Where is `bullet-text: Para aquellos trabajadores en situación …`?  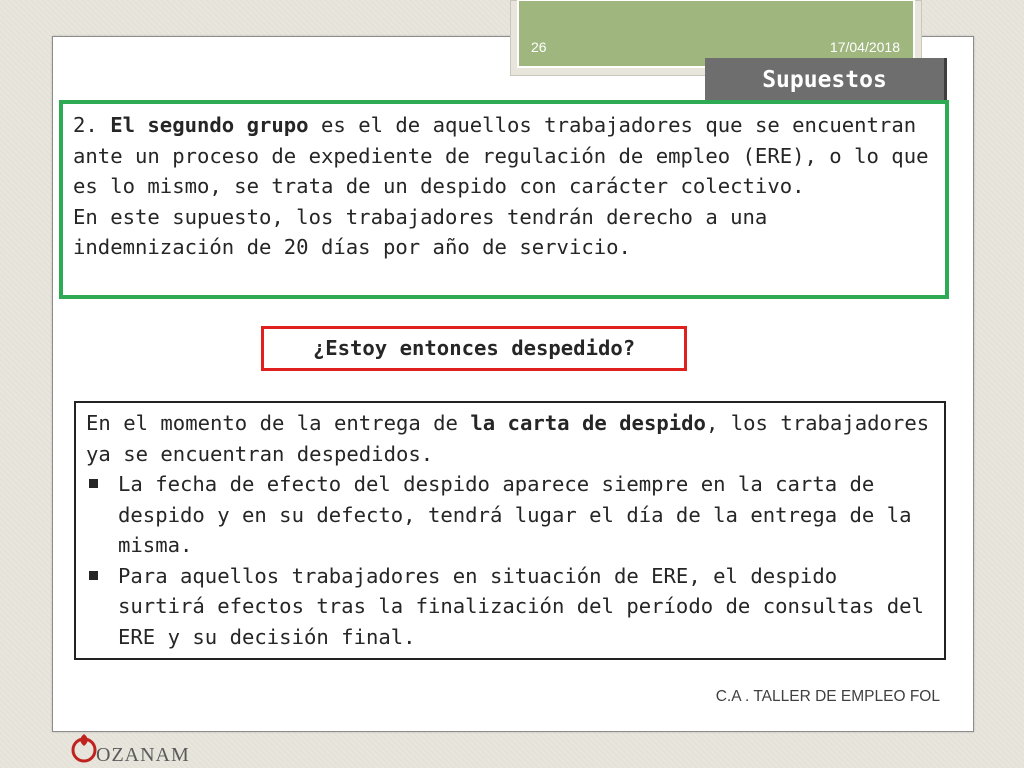 bullet-text: Para aquellos trabajadores en situación … is located at coordinates (521, 606).